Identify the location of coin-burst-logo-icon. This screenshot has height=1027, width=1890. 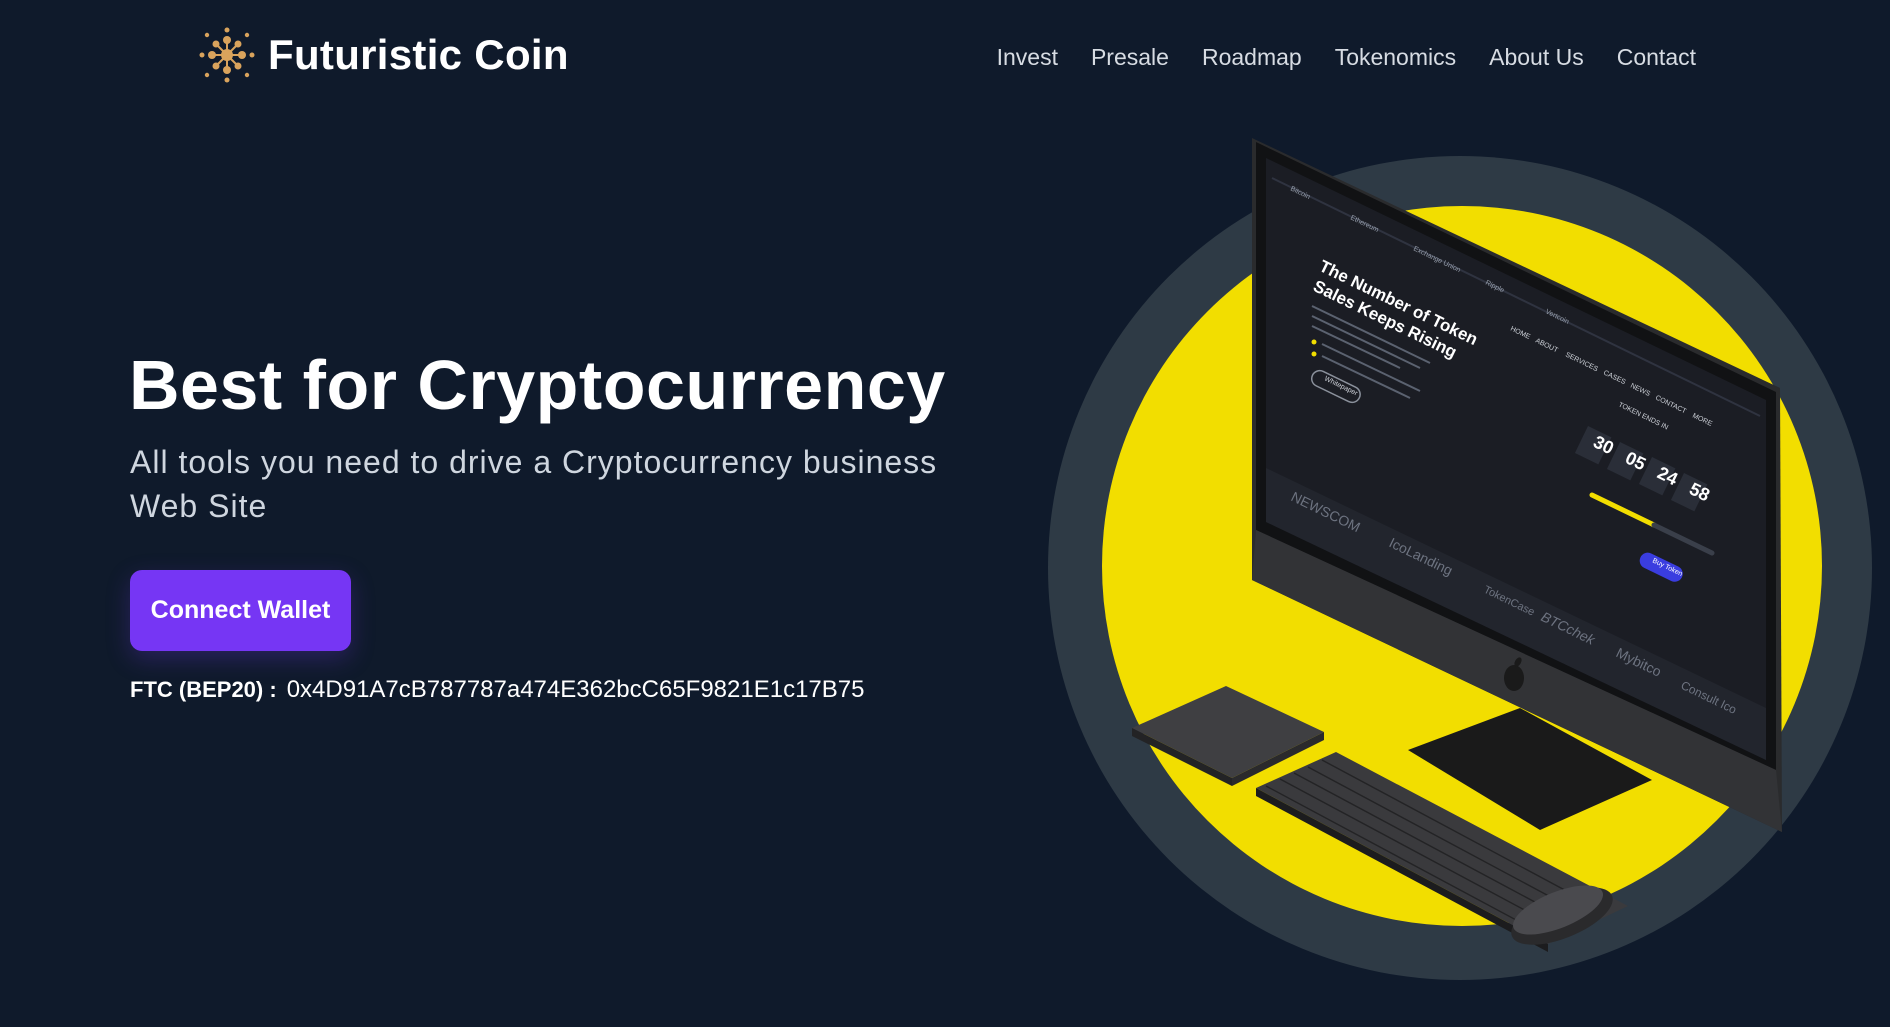
(227, 55).